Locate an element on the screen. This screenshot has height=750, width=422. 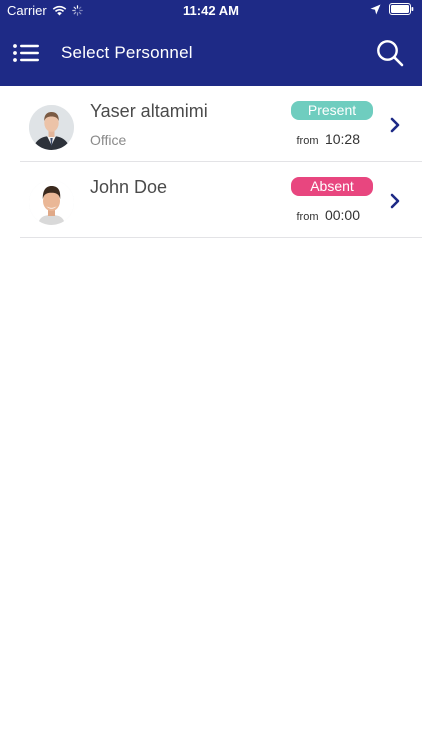
from-time-line: from 00:00 is located at coordinates (329, 216).